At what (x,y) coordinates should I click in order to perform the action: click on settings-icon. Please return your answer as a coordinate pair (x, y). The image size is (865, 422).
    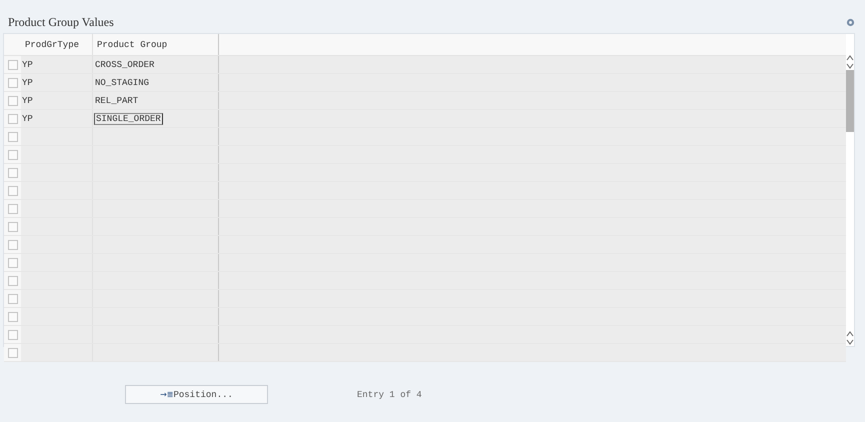
    Looking at the image, I should click on (850, 22).